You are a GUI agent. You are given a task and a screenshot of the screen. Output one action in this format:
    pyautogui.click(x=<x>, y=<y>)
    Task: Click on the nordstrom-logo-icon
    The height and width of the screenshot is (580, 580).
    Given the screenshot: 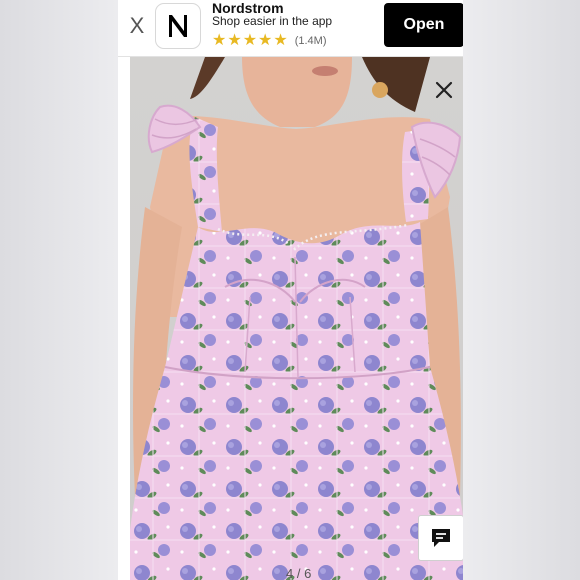 What is the action you would take?
    pyautogui.click(x=178, y=26)
    